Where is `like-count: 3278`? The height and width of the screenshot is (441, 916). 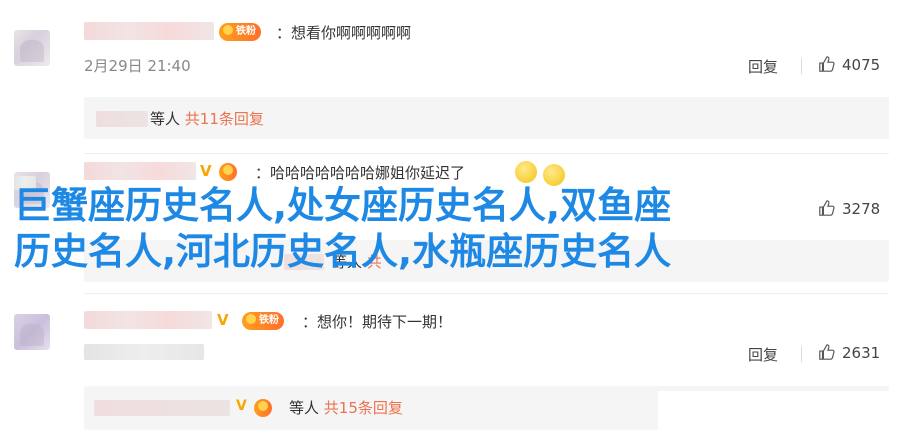 like-count: 3278 is located at coordinates (861, 209).